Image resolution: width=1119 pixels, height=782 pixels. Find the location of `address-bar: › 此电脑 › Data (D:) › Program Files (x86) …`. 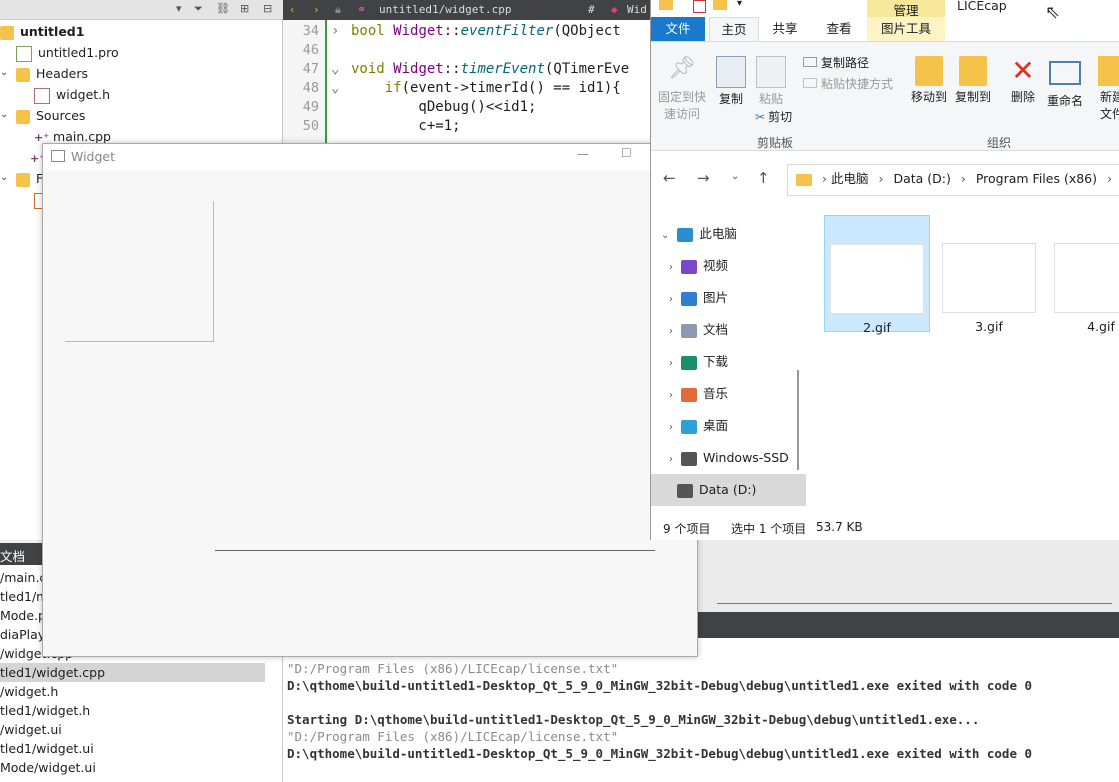

address-bar: › 此电脑 › Data (D:) › Program Files (x86) … is located at coordinates (953, 180).